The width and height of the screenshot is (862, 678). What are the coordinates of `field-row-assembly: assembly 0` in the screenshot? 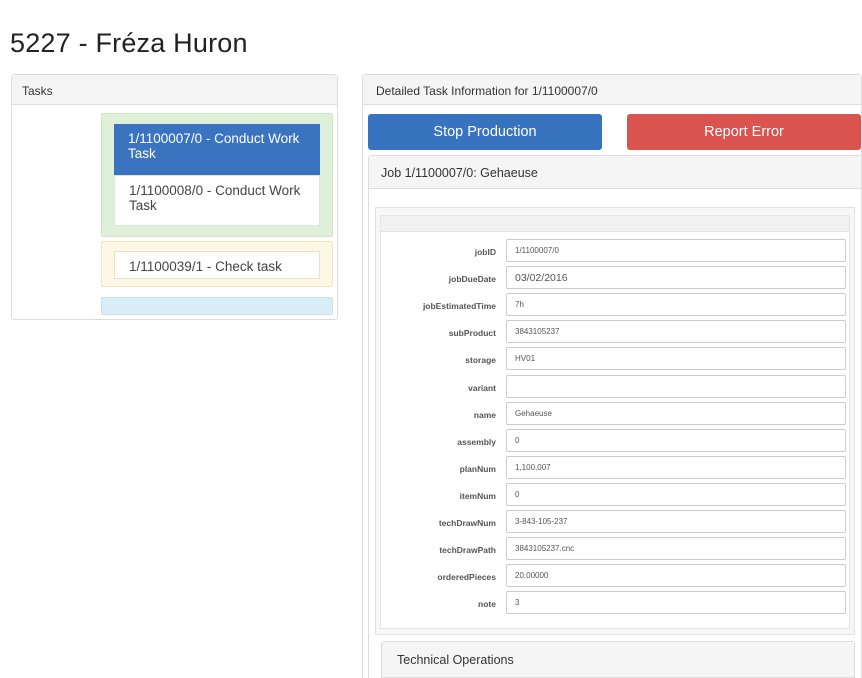 It's located at (616, 442).